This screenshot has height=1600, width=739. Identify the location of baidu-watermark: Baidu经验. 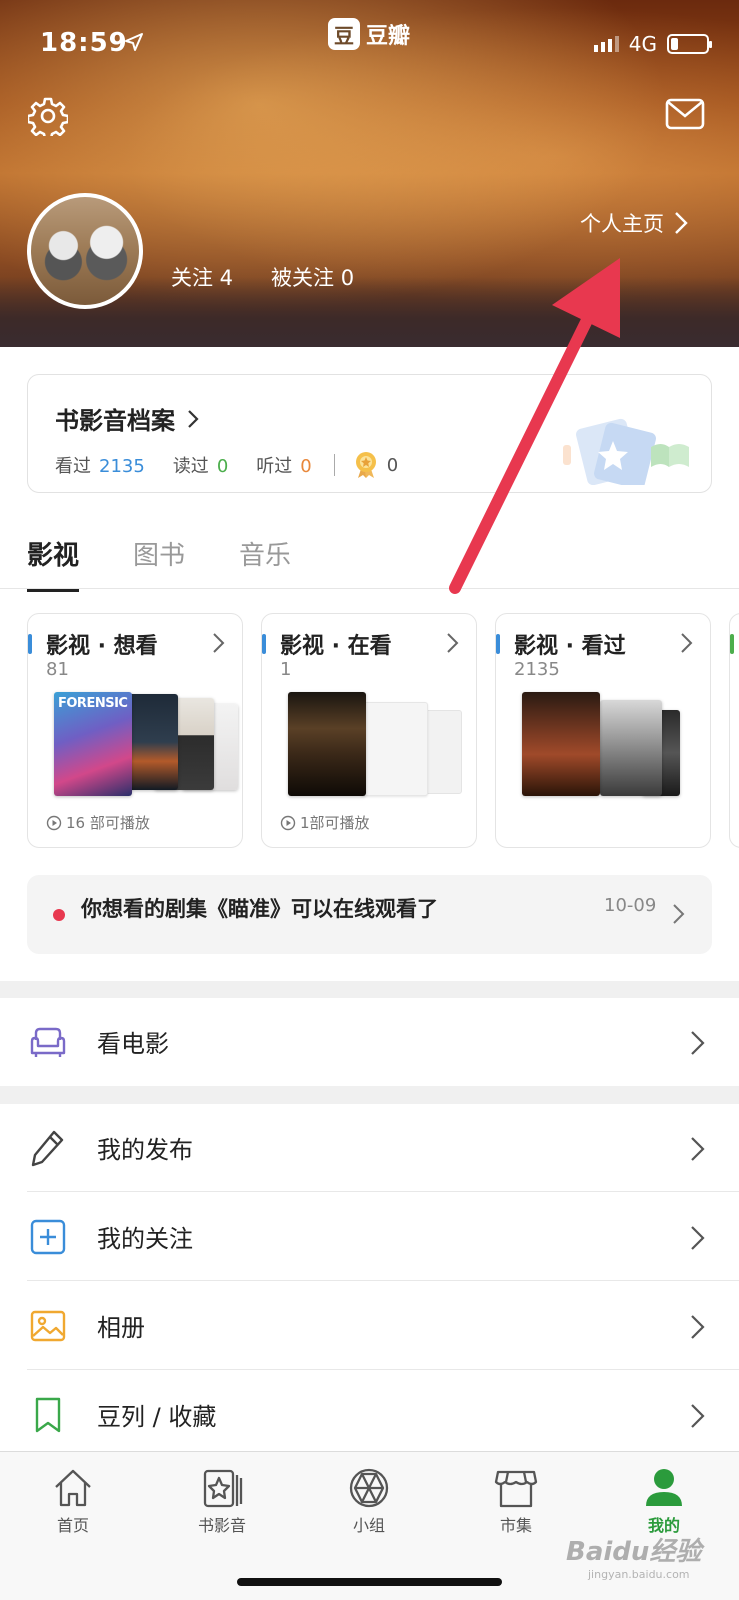
(634, 1552).